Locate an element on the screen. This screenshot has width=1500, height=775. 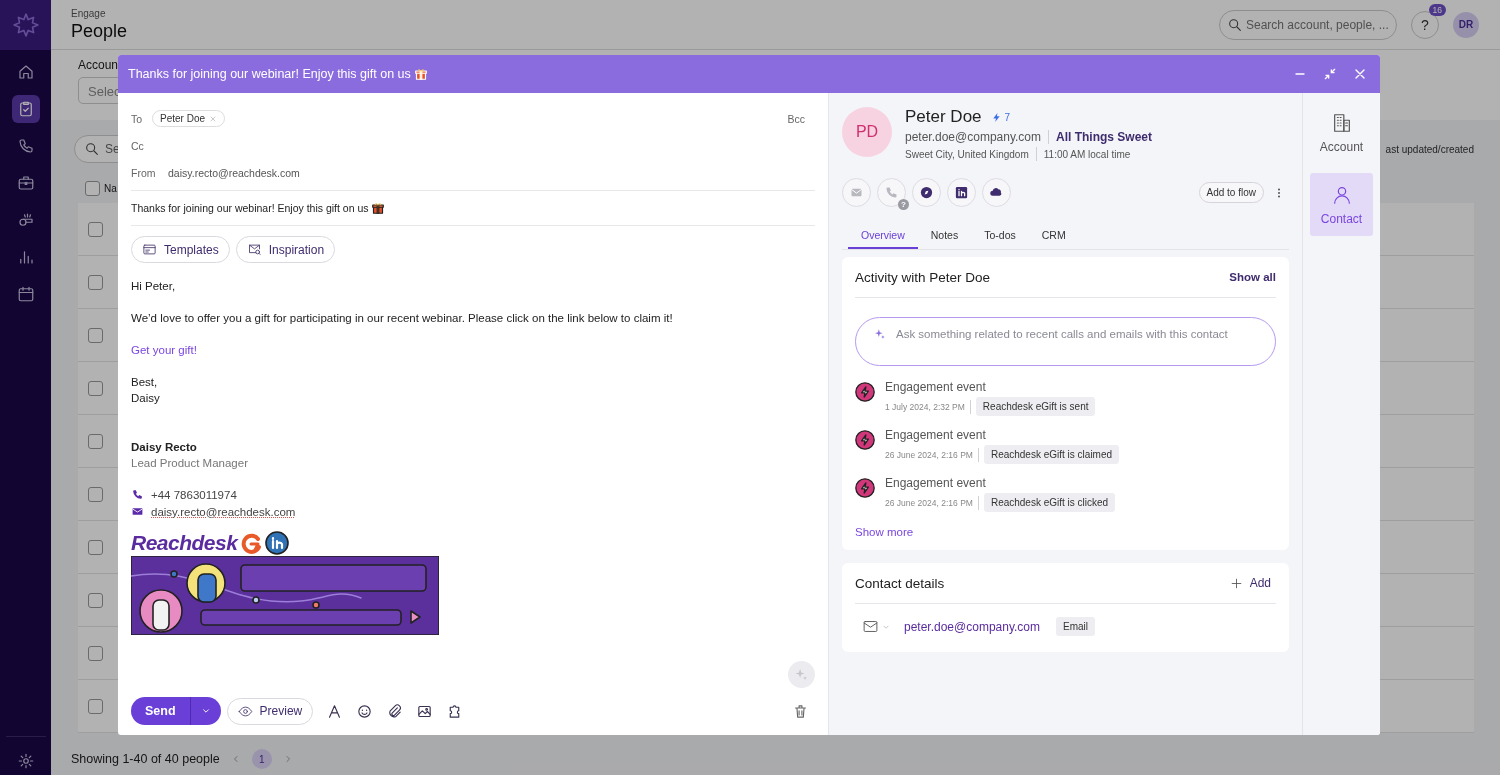
user-avatar: DR is located at coordinates (1466, 24).